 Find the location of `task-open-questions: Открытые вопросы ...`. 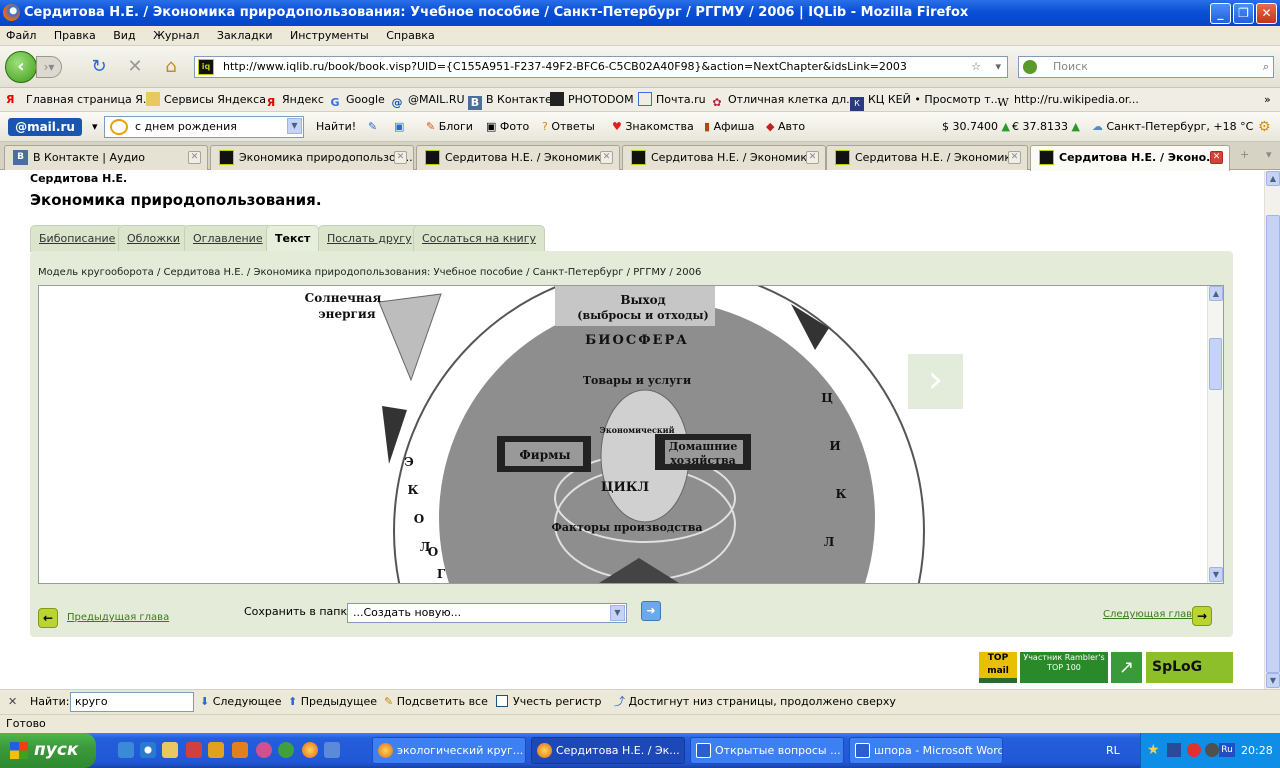

task-open-questions: Открытые вопросы ... is located at coordinates (767, 750).